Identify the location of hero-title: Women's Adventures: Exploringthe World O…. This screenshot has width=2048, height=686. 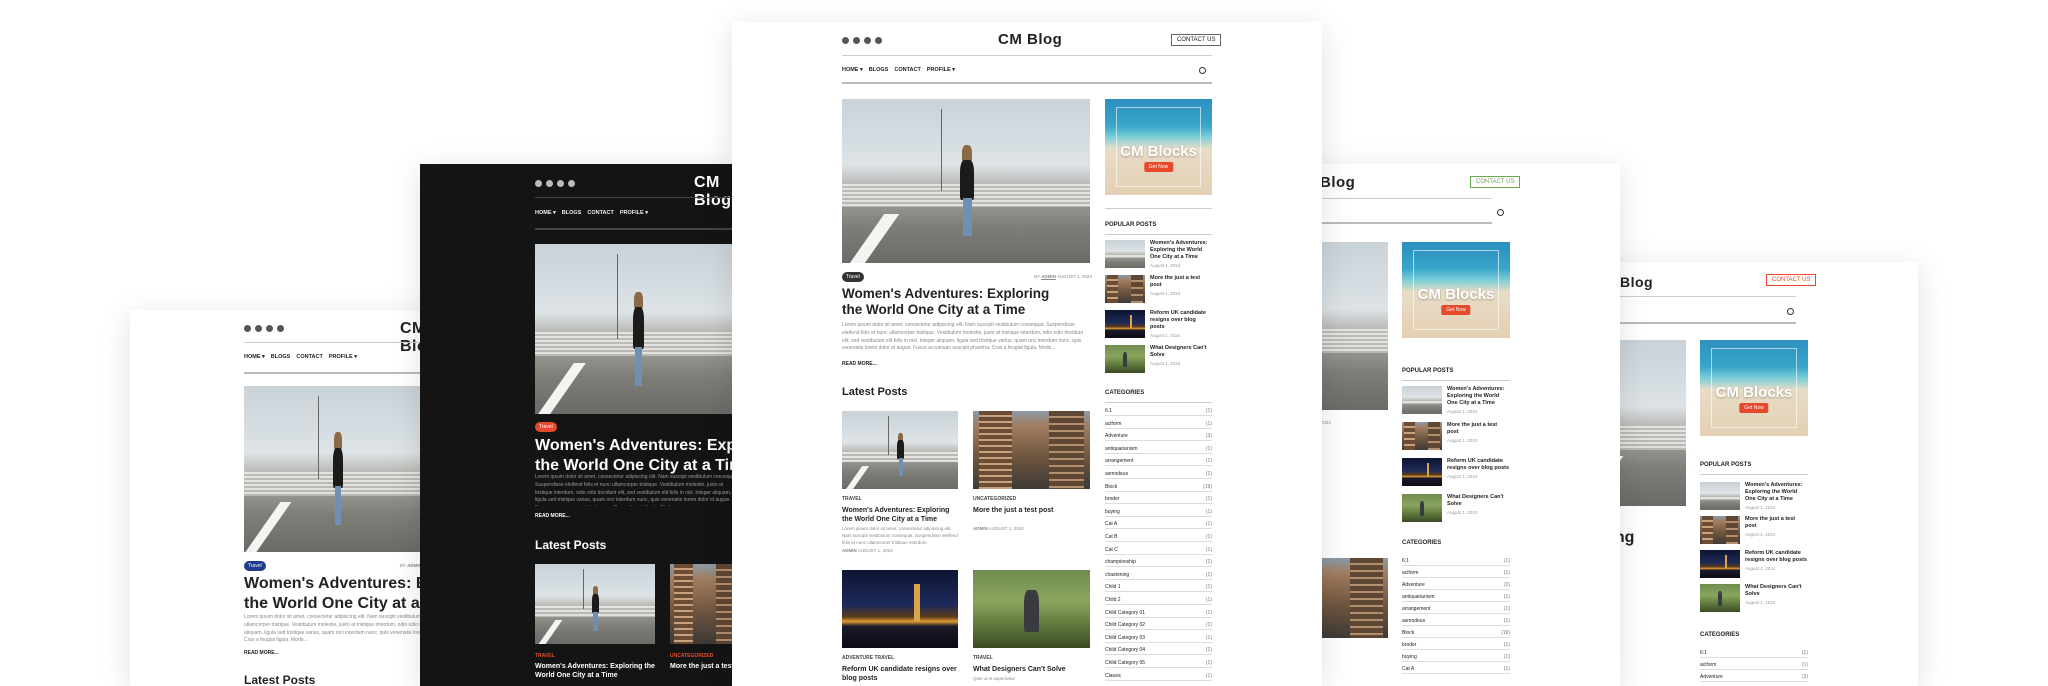
(966, 302).